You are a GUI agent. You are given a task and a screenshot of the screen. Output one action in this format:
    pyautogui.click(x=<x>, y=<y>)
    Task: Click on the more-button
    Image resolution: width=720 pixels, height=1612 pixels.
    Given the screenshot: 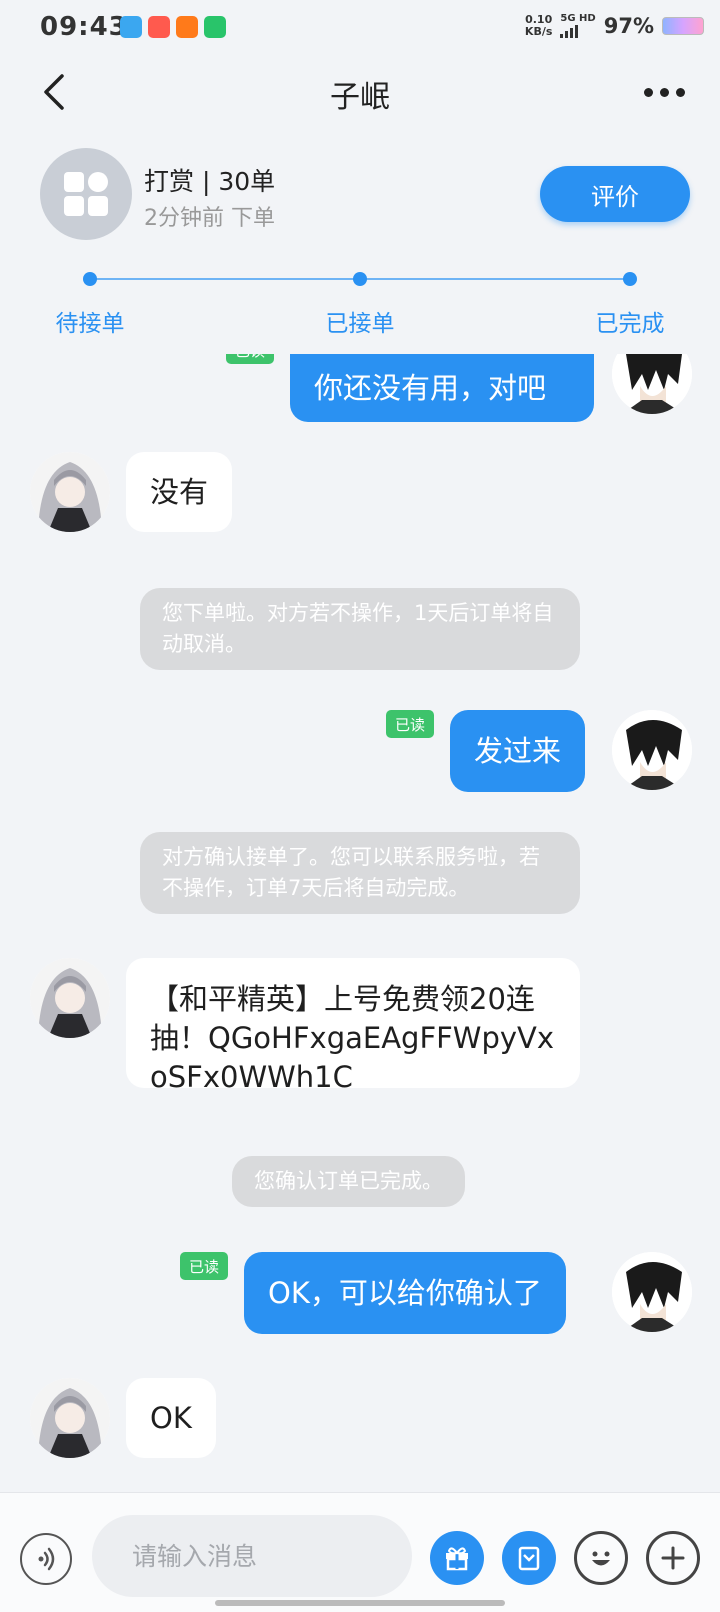 What is the action you would take?
    pyautogui.click(x=664, y=92)
    